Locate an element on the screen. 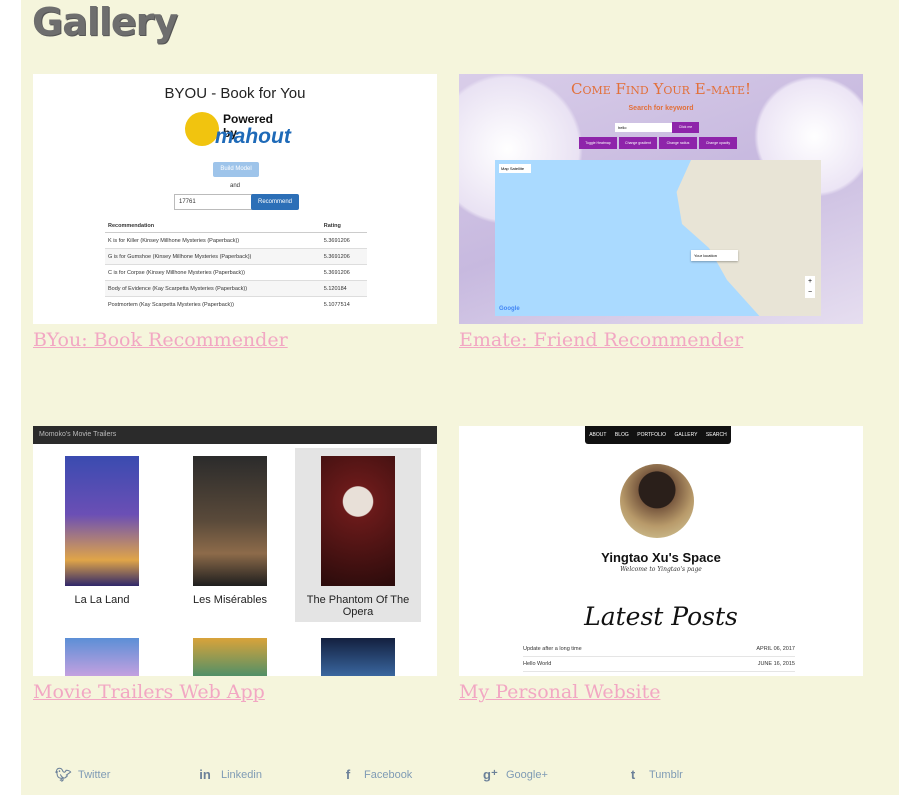 Image resolution: width=920 pixels, height=795 pixels. social-link-twitter: 🐦︎ Twitter is located at coordinates (82, 775).